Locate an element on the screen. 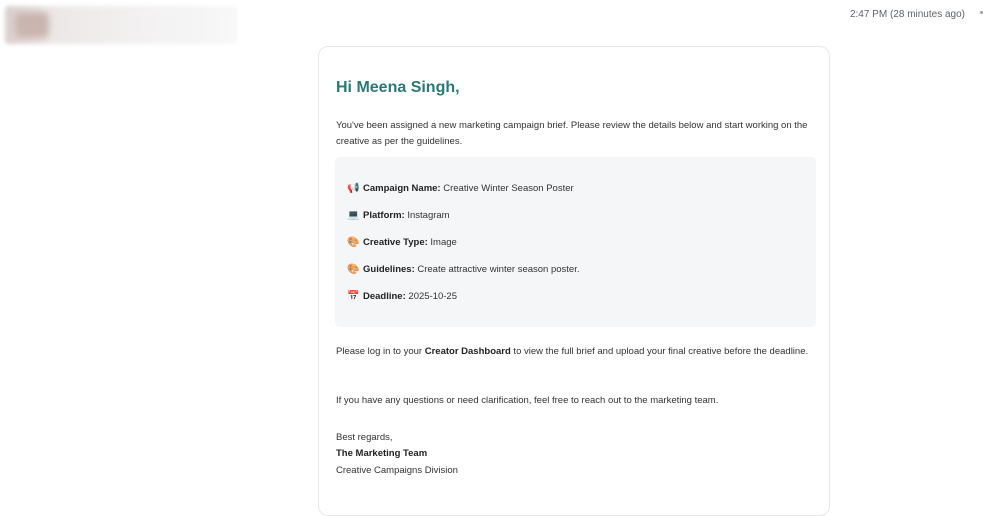  detail-platform: 💻 Platform: Instagram is located at coordinates (398, 215).